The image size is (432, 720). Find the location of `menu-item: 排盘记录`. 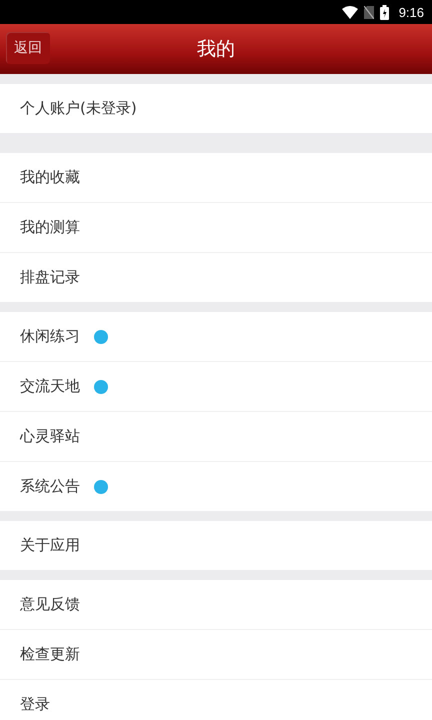

menu-item: 排盘记录 is located at coordinates (216, 277).